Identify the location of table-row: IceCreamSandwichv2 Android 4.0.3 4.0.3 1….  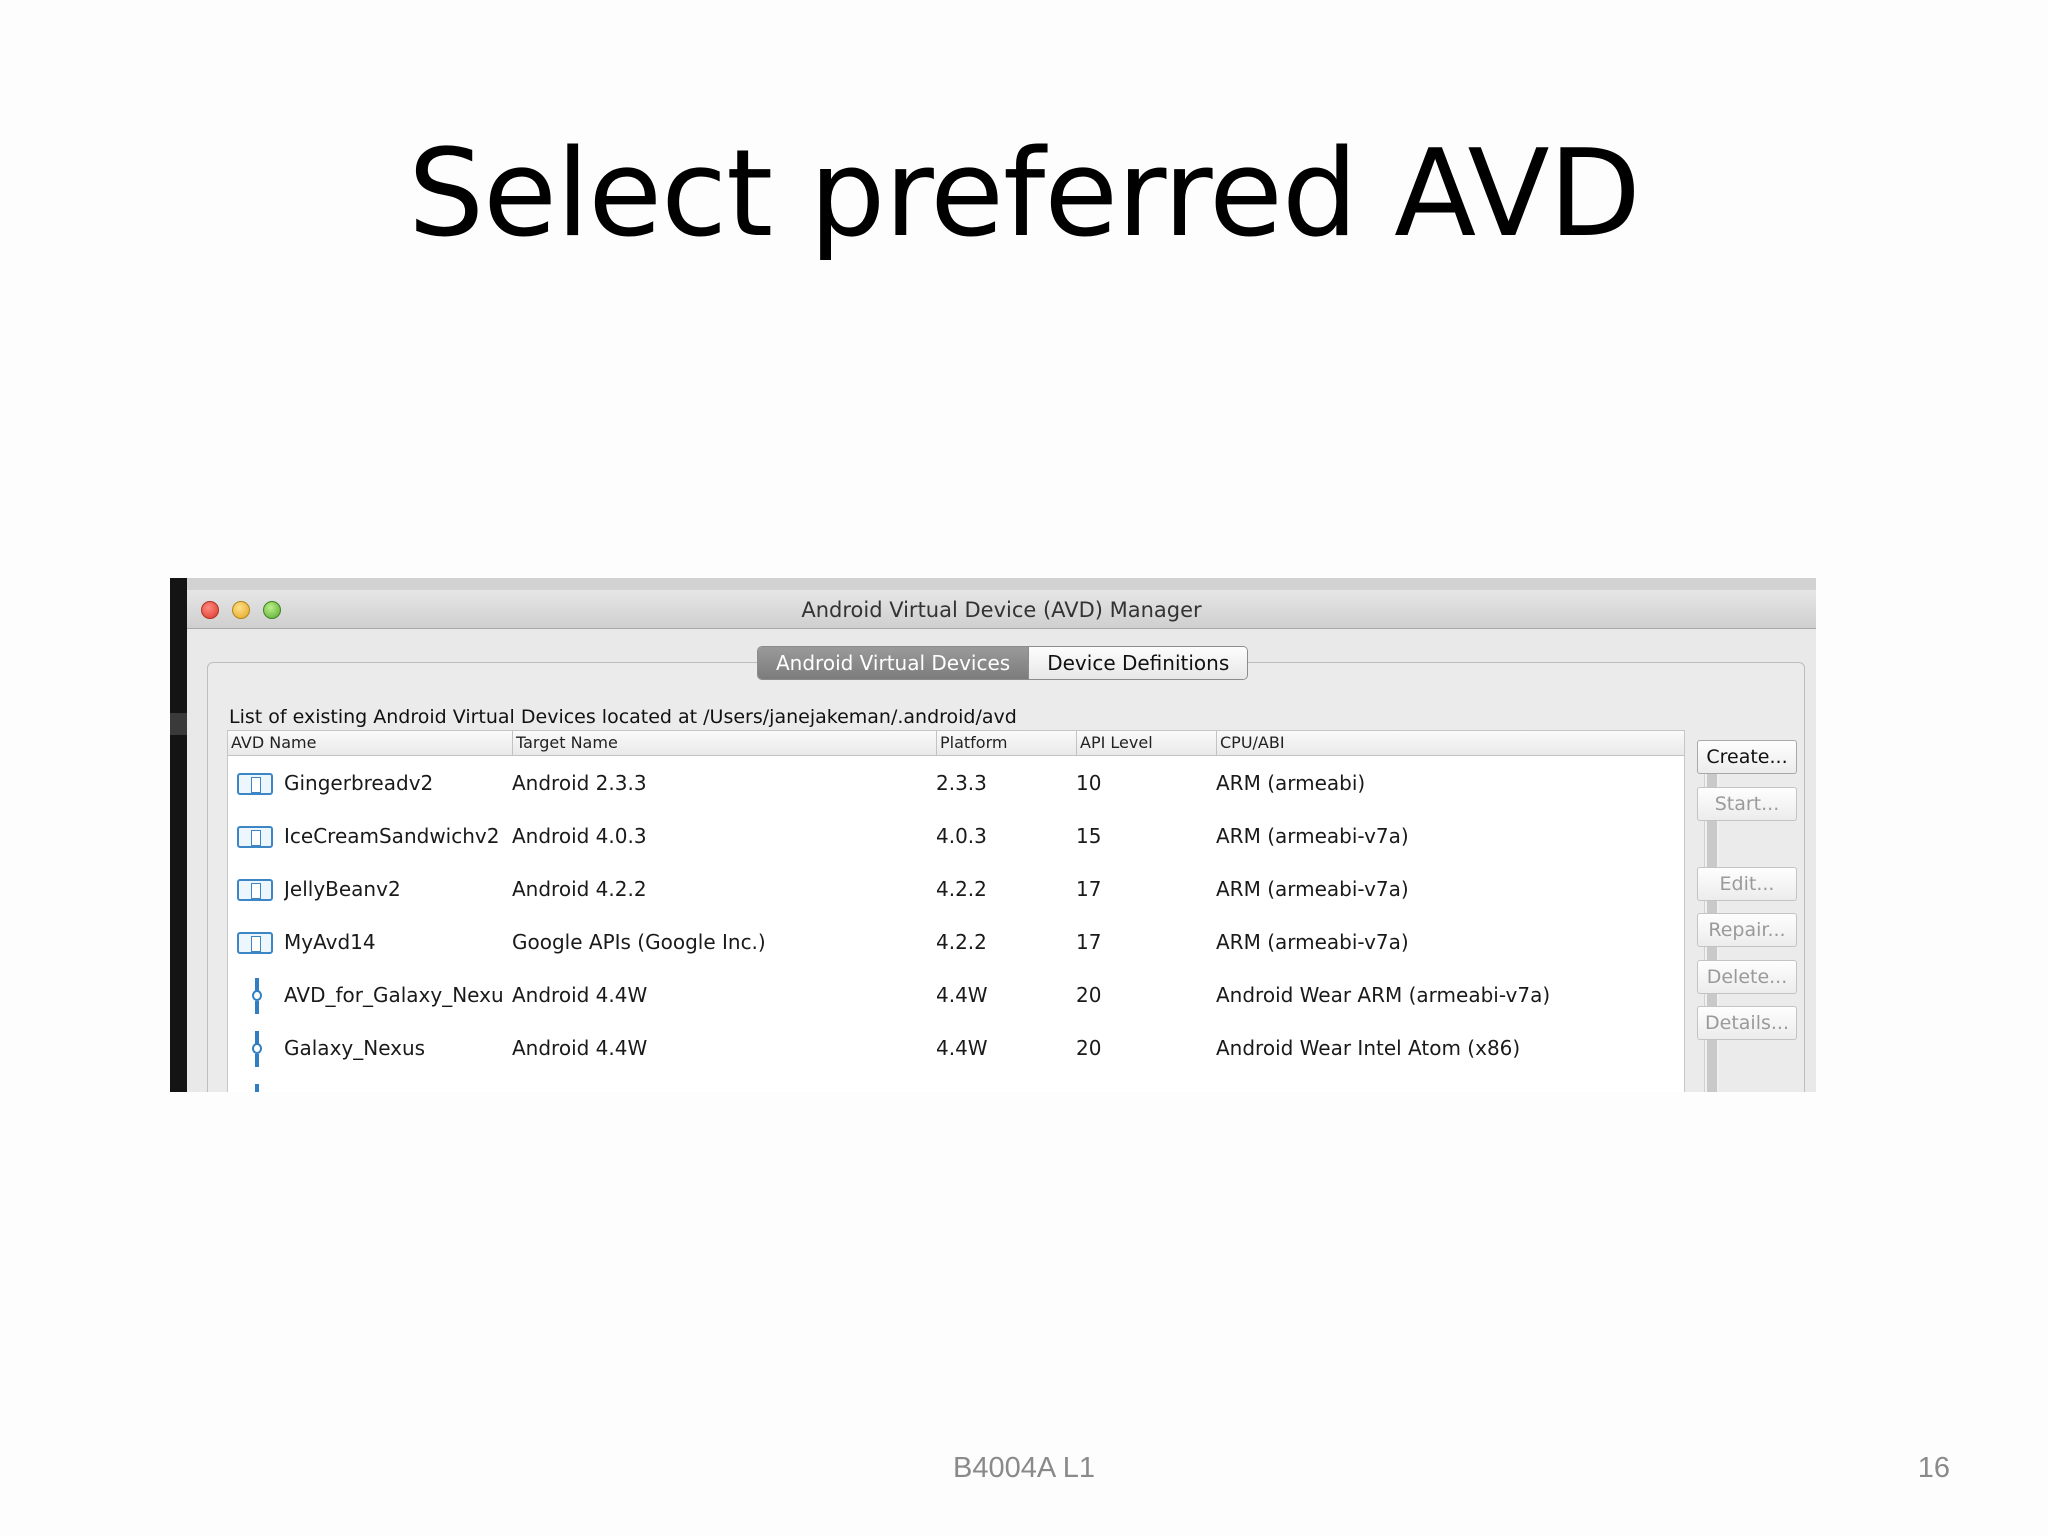
(956, 836).